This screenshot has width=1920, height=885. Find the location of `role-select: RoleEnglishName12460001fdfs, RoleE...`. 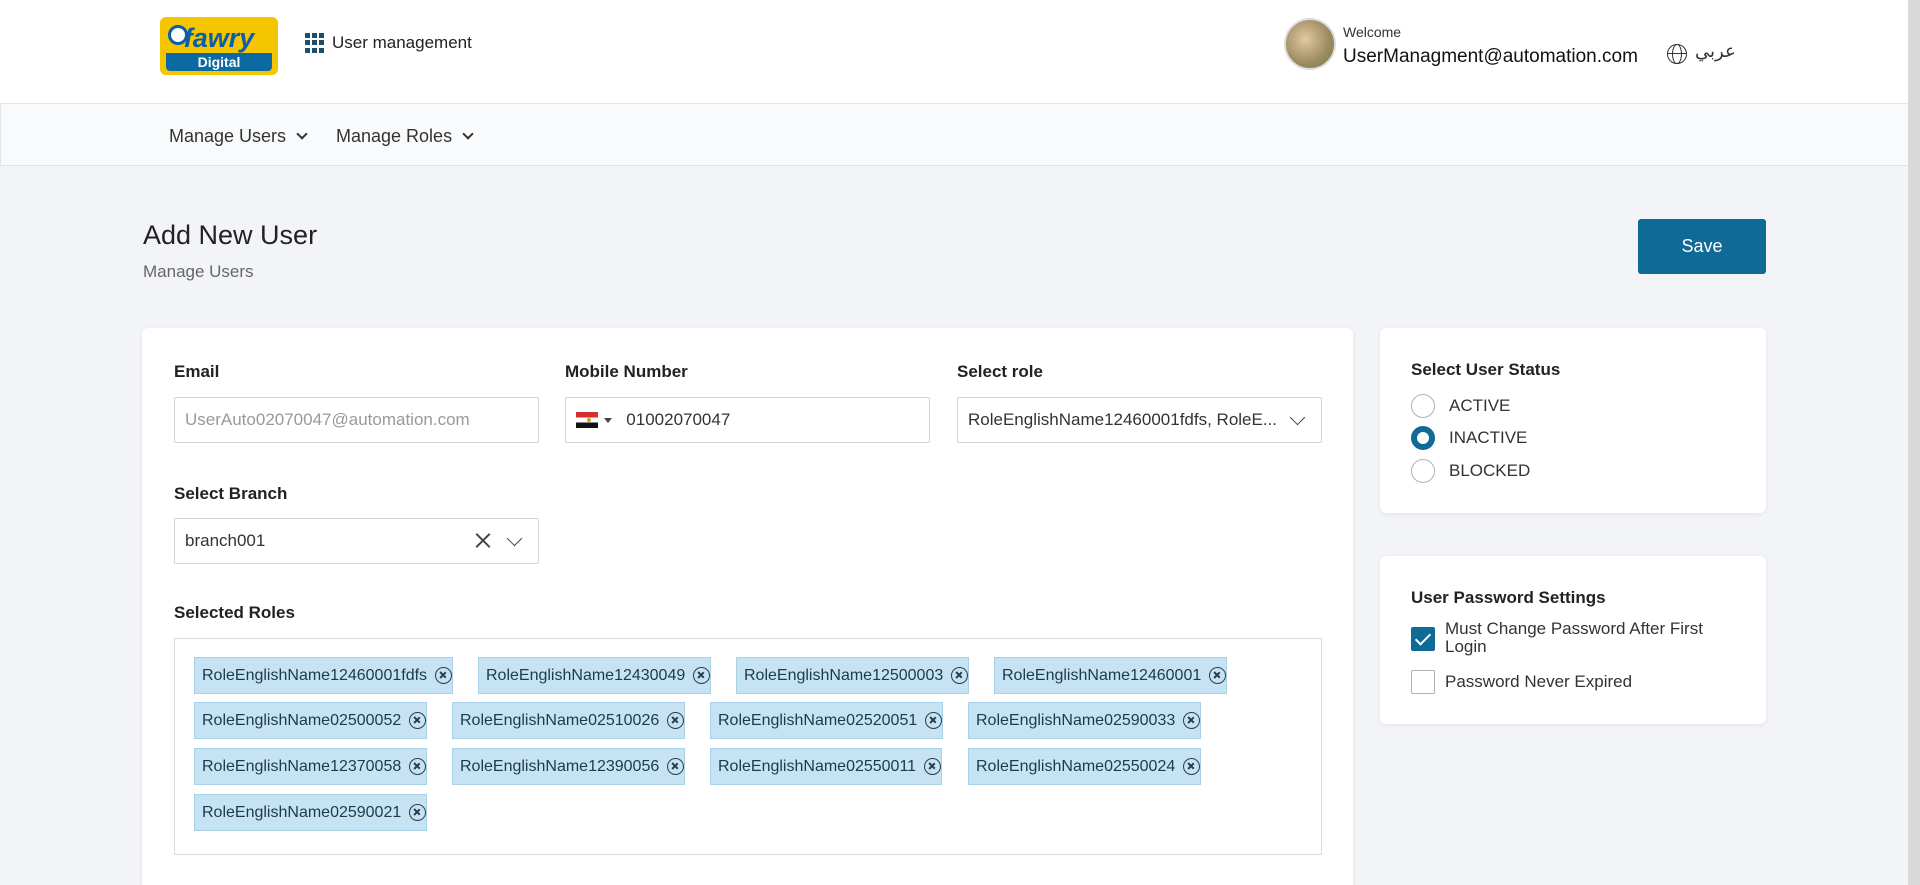

role-select: RoleEnglishName12460001fdfs, RoleE... is located at coordinates (1139, 420).